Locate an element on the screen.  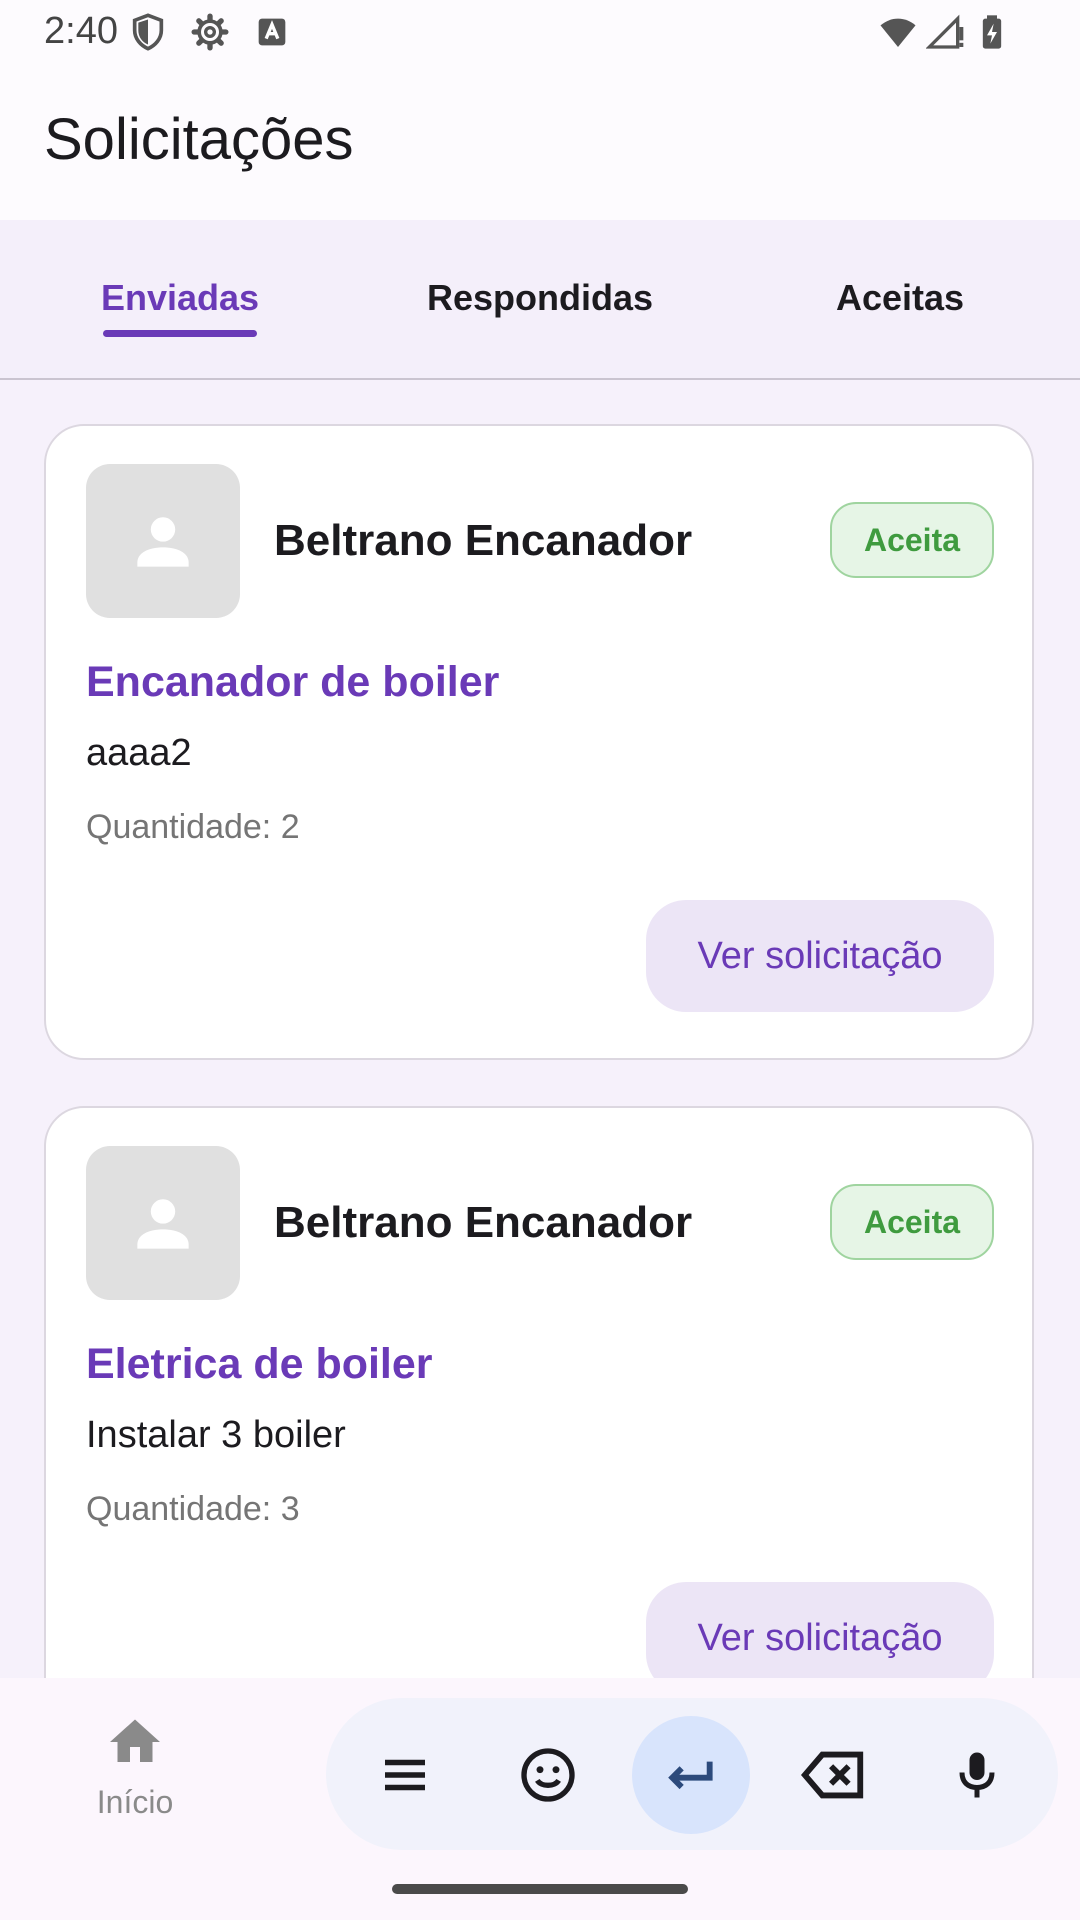
home-icon is located at coordinates (135, 1740).